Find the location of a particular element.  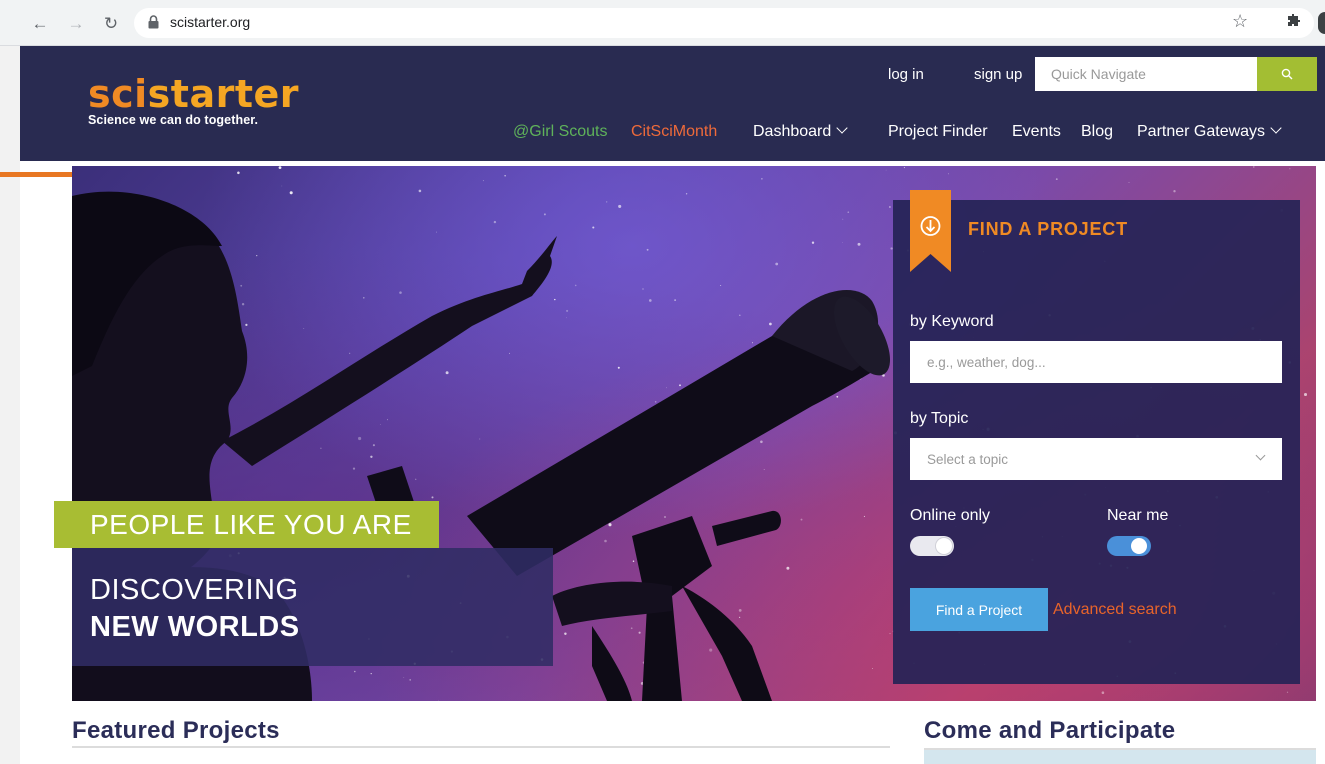

find-project-button: Find a Project is located at coordinates (979, 609).